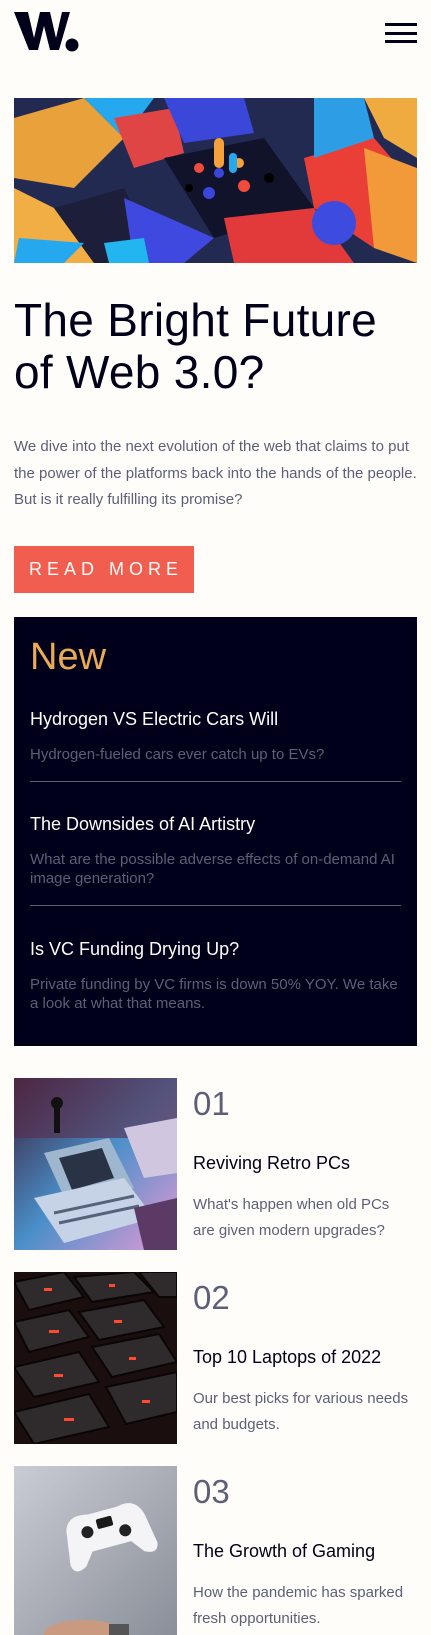  What do you see at coordinates (211, 1297) in the screenshot?
I see `article-number: 02` at bounding box center [211, 1297].